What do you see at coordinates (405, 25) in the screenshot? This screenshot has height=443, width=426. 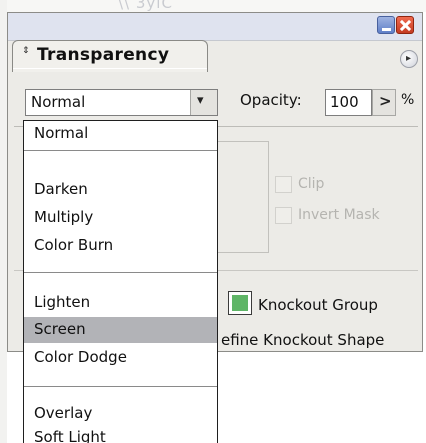 I see `close-icon` at bounding box center [405, 25].